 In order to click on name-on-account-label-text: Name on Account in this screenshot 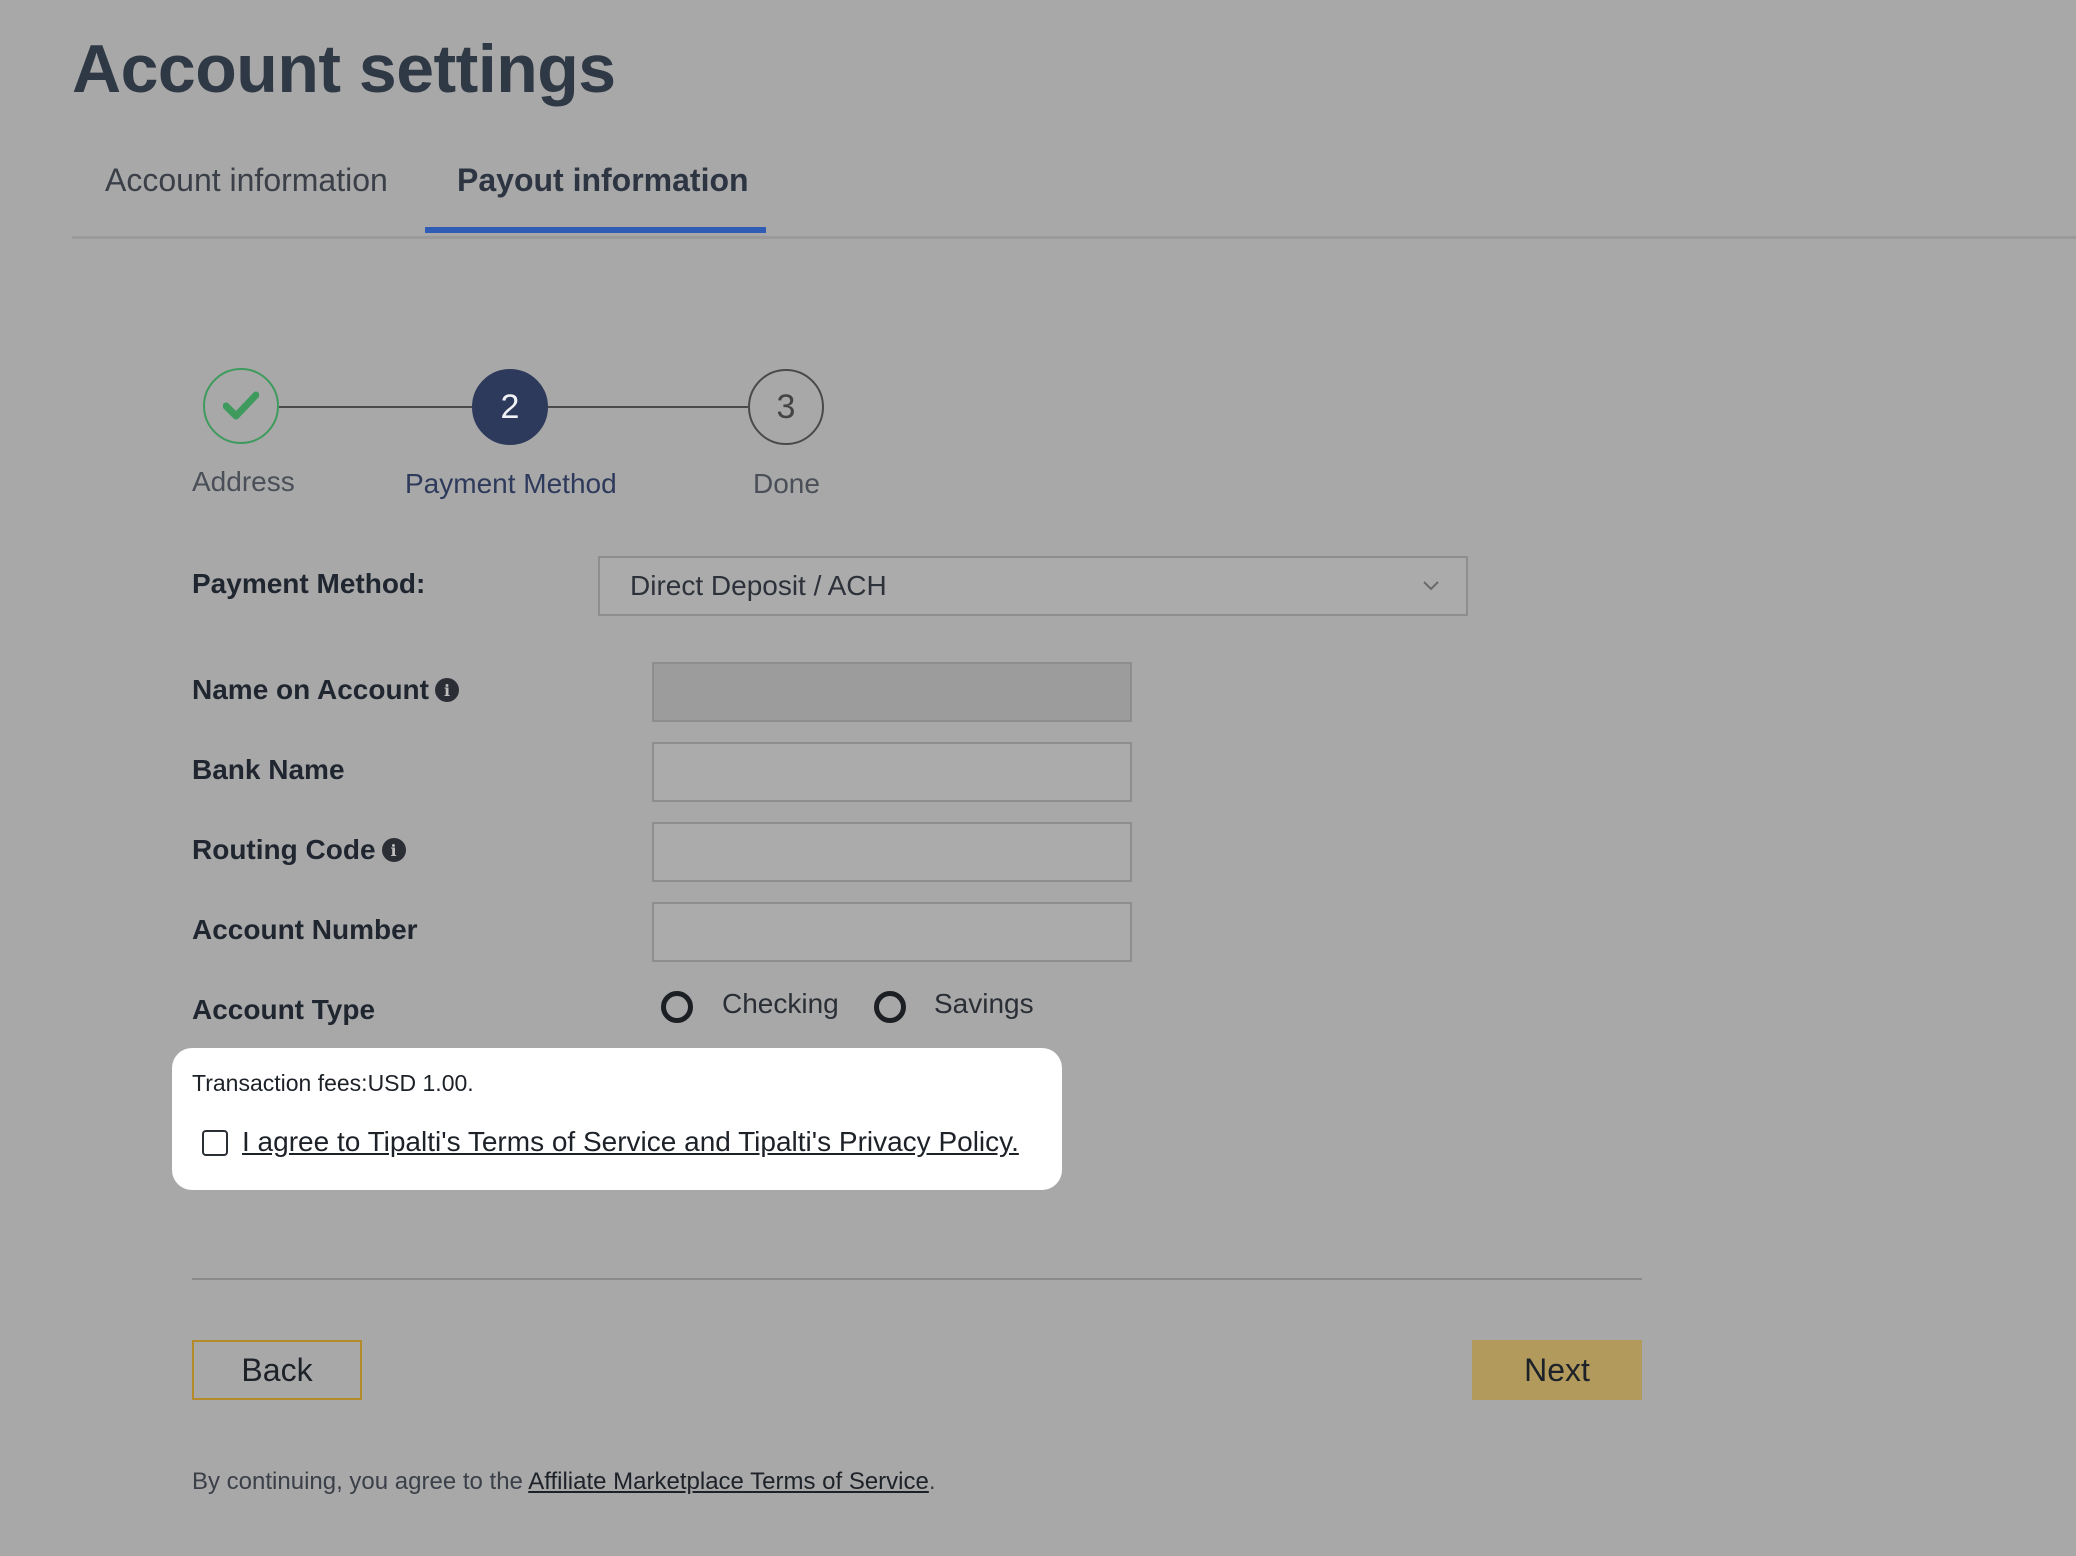, I will do `click(310, 689)`.